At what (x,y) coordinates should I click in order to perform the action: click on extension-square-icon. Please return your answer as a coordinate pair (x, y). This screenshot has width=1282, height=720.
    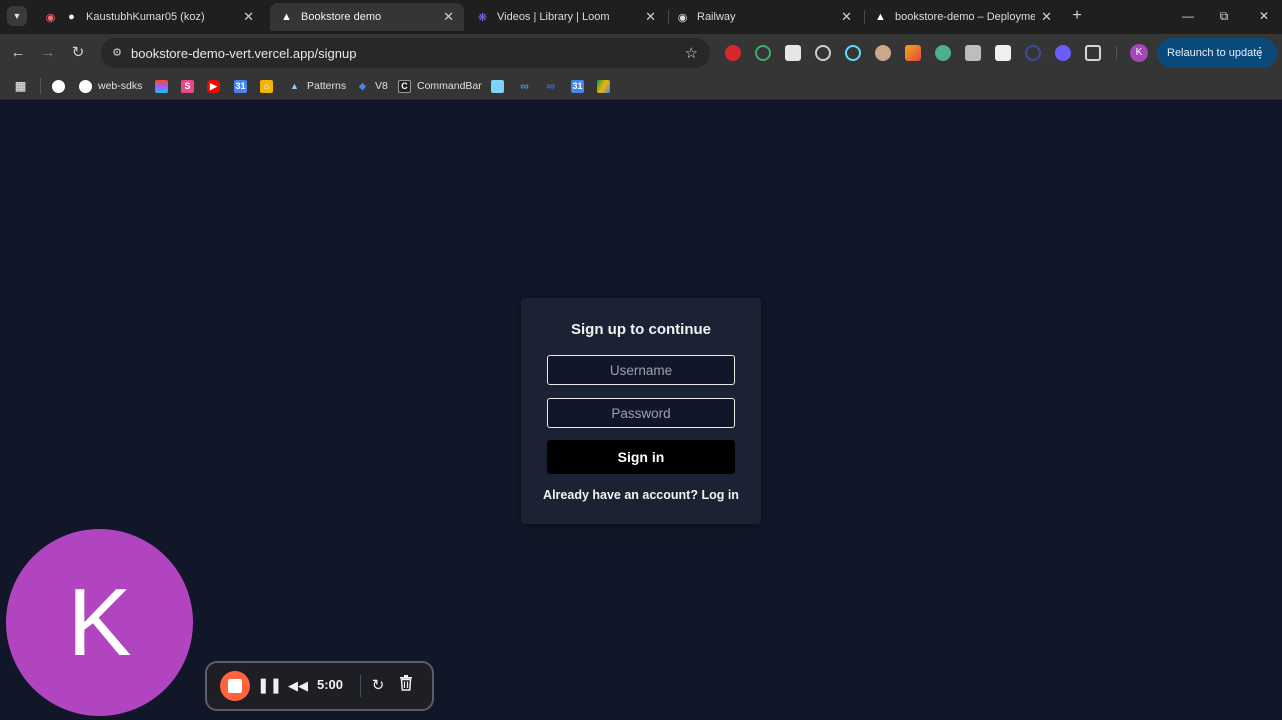
    Looking at the image, I should click on (793, 53).